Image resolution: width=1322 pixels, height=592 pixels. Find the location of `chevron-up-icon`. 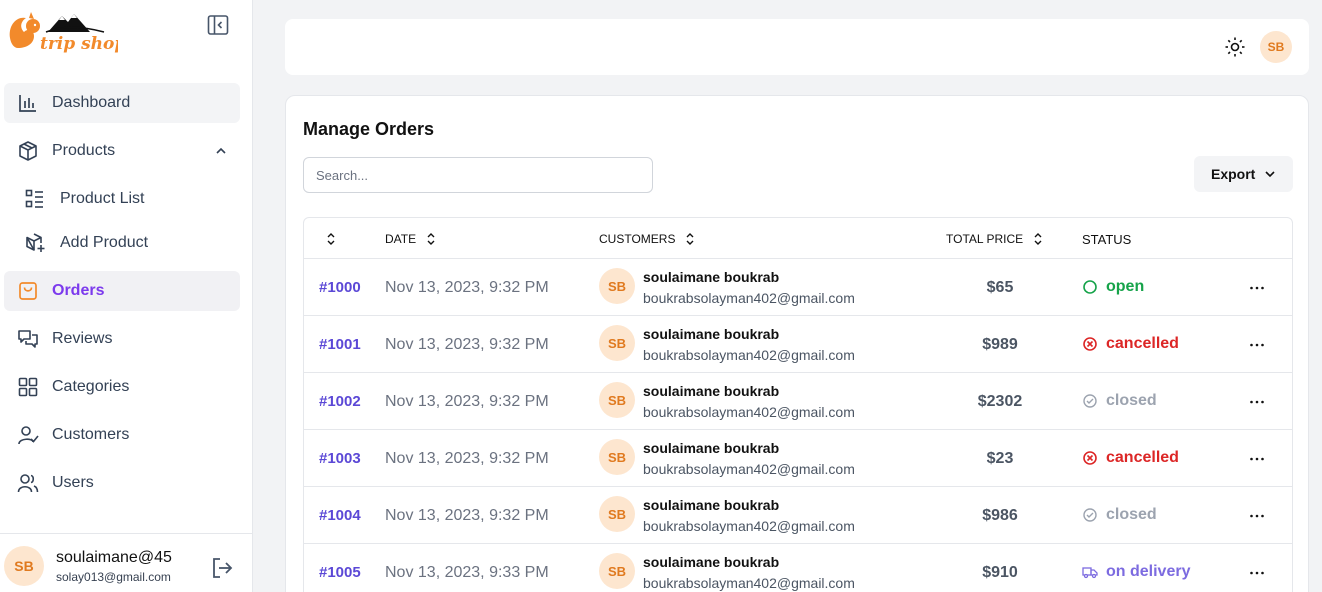

chevron-up-icon is located at coordinates (221, 151).